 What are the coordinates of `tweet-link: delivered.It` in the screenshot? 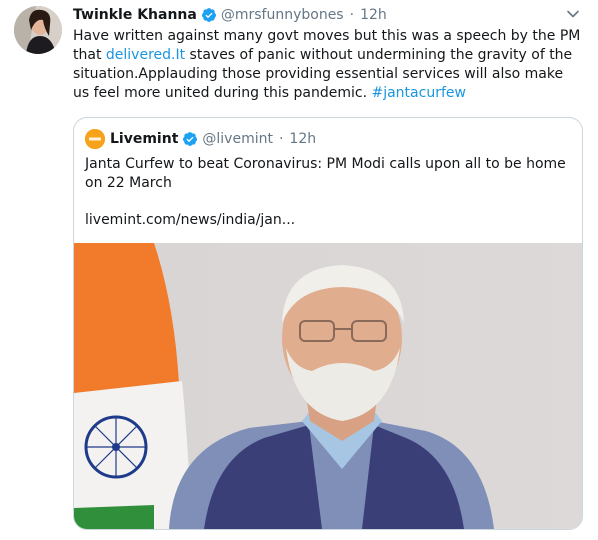 It's located at (145, 55).